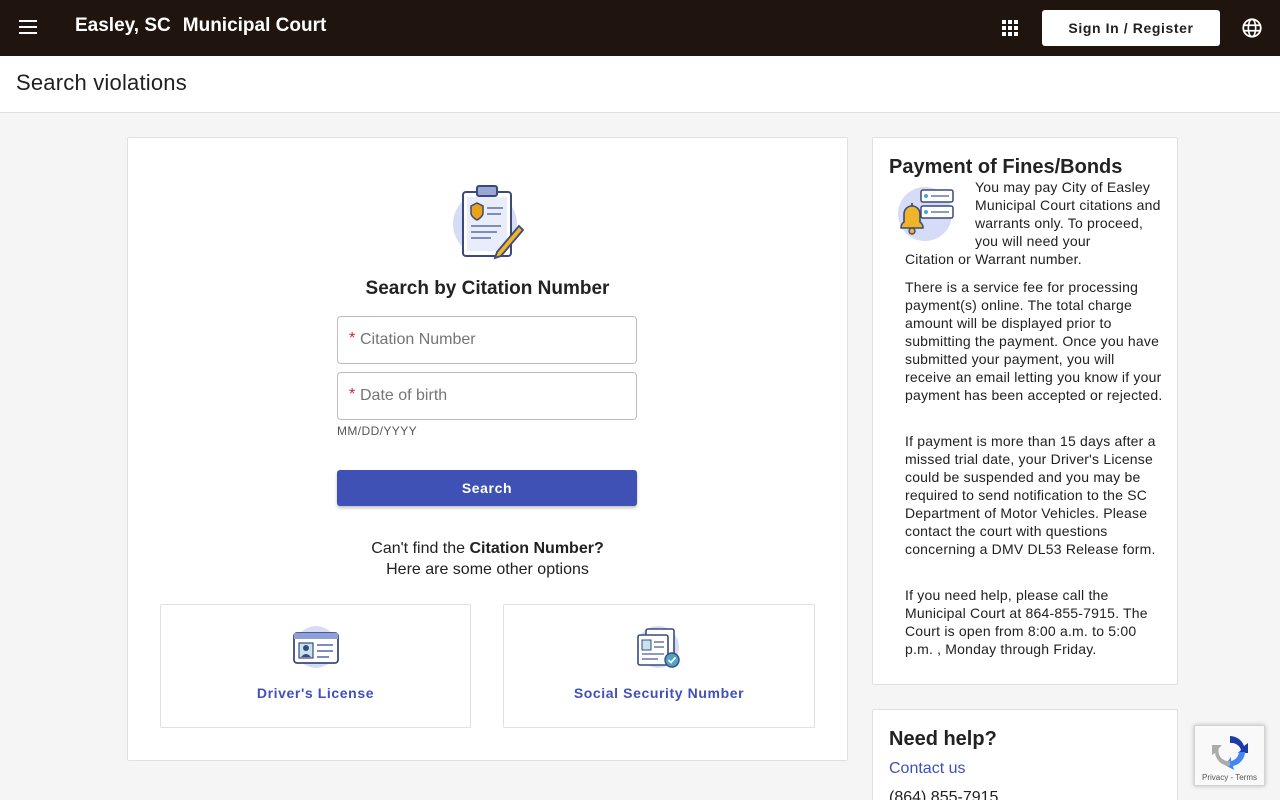 Image resolution: width=1280 pixels, height=800 pixels. Describe the element at coordinates (1025, 754) in the screenshot. I see `need-help-card: Need help? Contact us (864) 855-7915` at that location.